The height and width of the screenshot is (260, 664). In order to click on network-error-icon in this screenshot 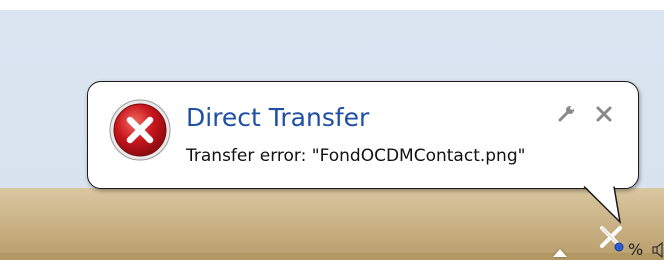, I will do `click(611, 237)`.